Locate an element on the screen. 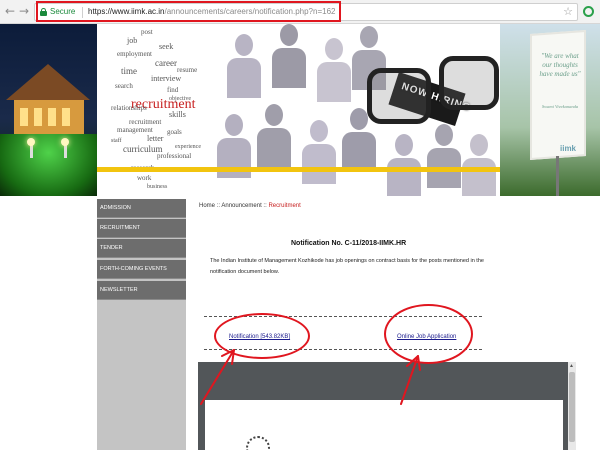 Image resolution: width=600 pixels, height=450 pixels. board-logo: iimk is located at coordinates (568, 148).